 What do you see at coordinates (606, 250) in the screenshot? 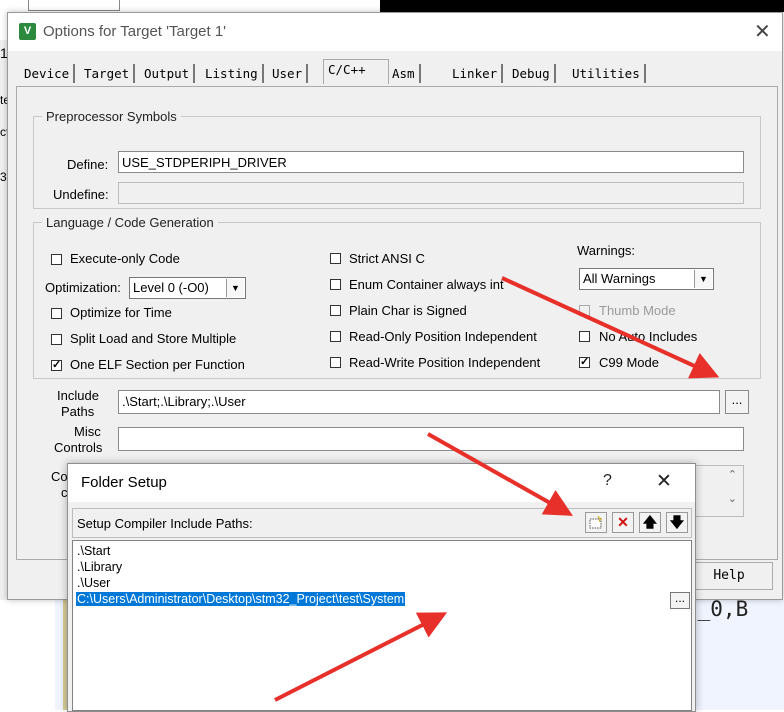
I see `warnings-label: Warnings:` at bounding box center [606, 250].